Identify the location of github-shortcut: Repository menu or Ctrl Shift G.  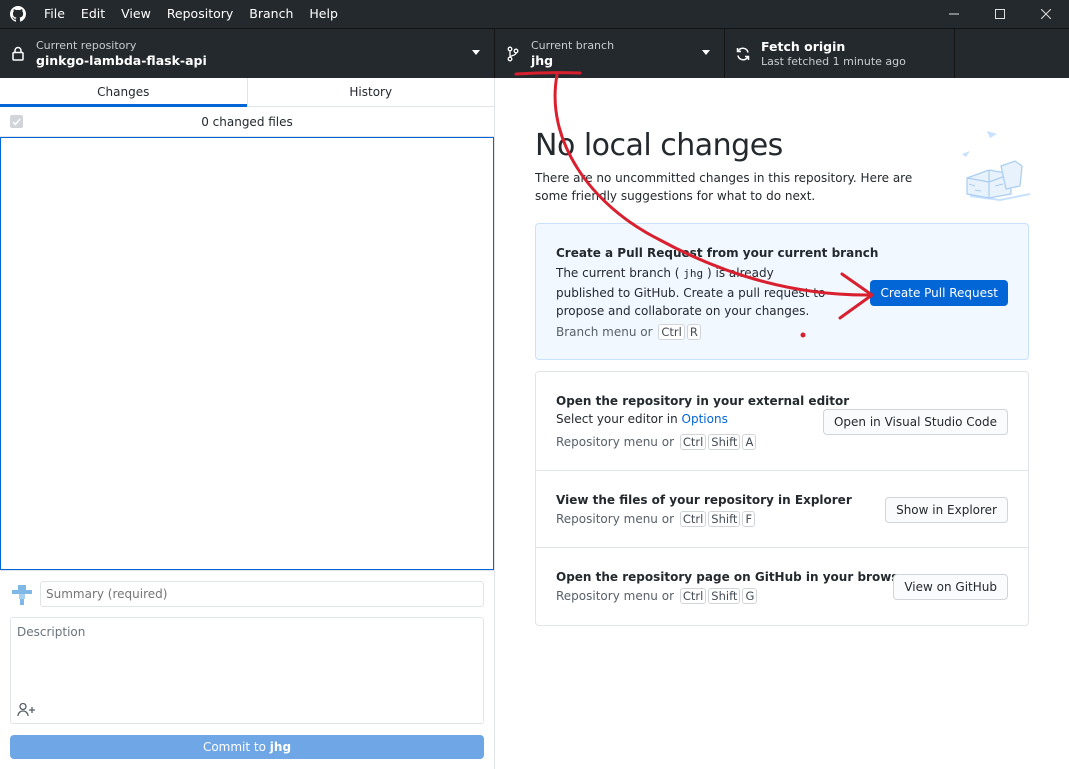
(657, 596).